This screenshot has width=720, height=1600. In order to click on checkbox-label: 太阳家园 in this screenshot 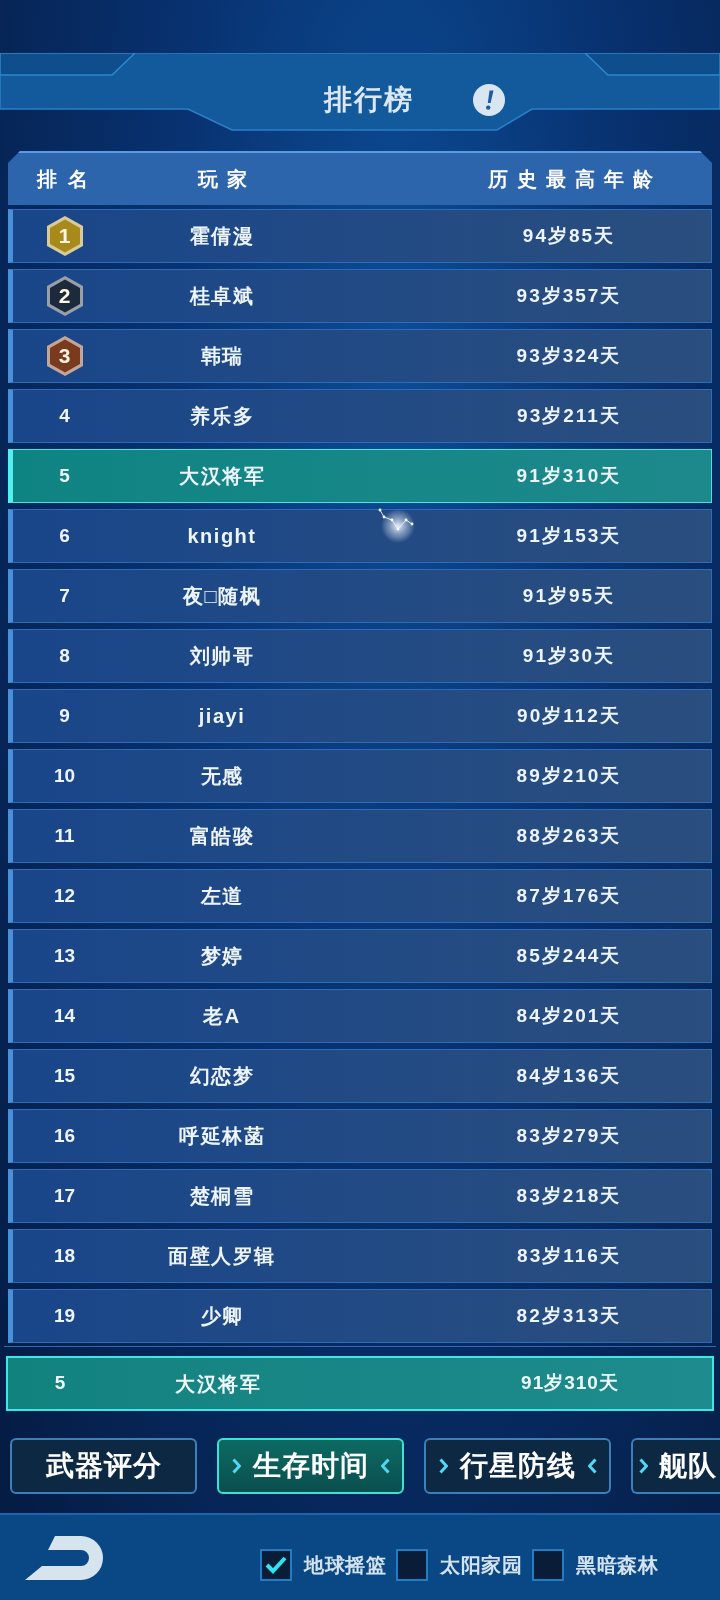, I will do `click(481, 1564)`.